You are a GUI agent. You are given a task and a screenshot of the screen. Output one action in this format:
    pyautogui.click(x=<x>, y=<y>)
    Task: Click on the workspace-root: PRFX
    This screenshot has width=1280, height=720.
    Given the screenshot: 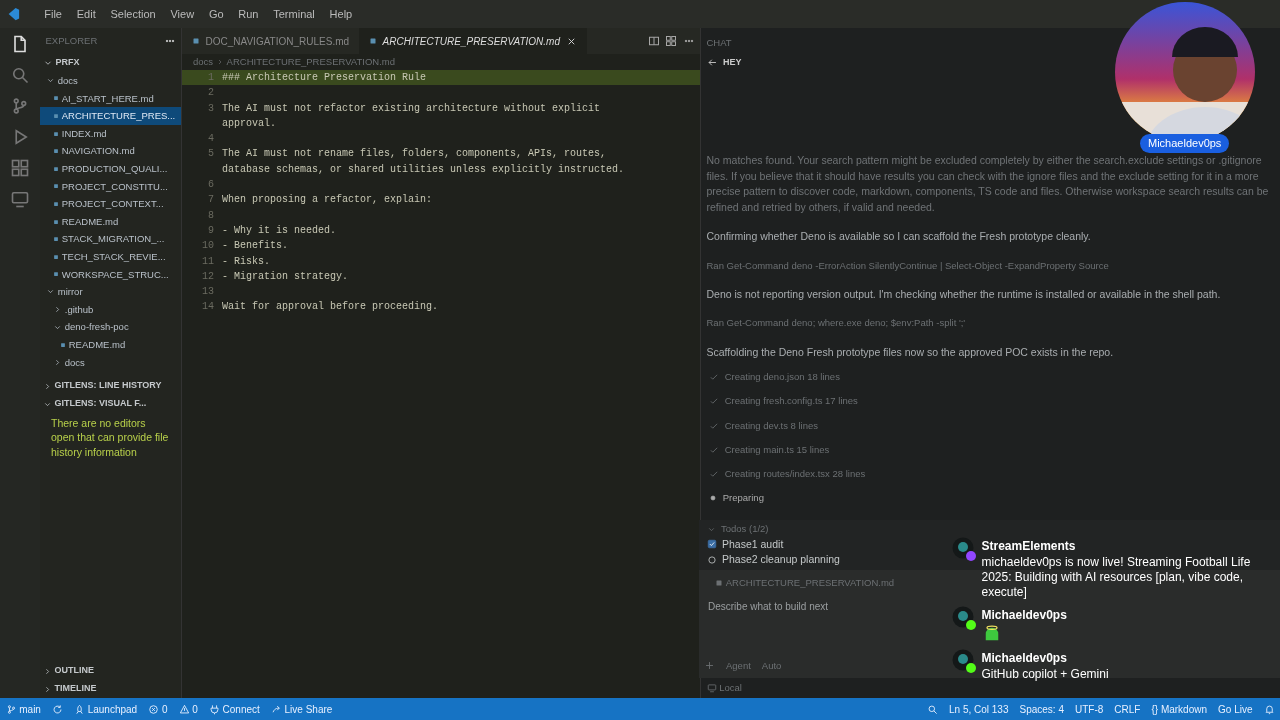 What is the action you would take?
    pyautogui.click(x=67, y=63)
    